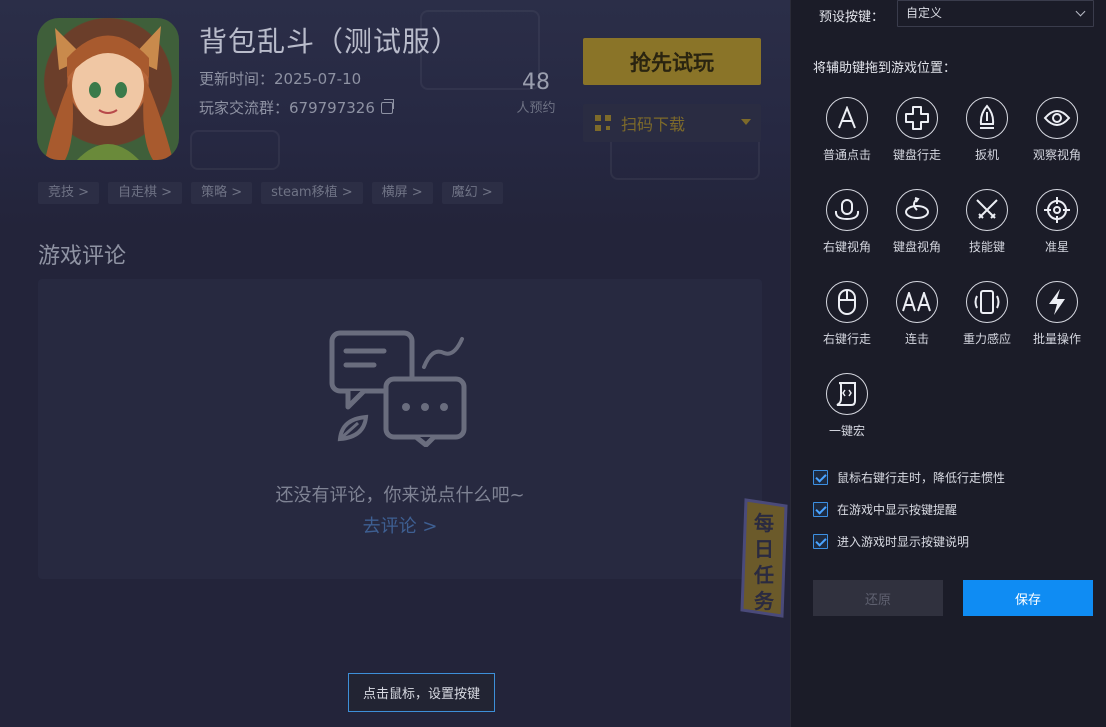  Describe the element at coordinates (1057, 302) in the screenshot. I see `lightning-icon` at that location.